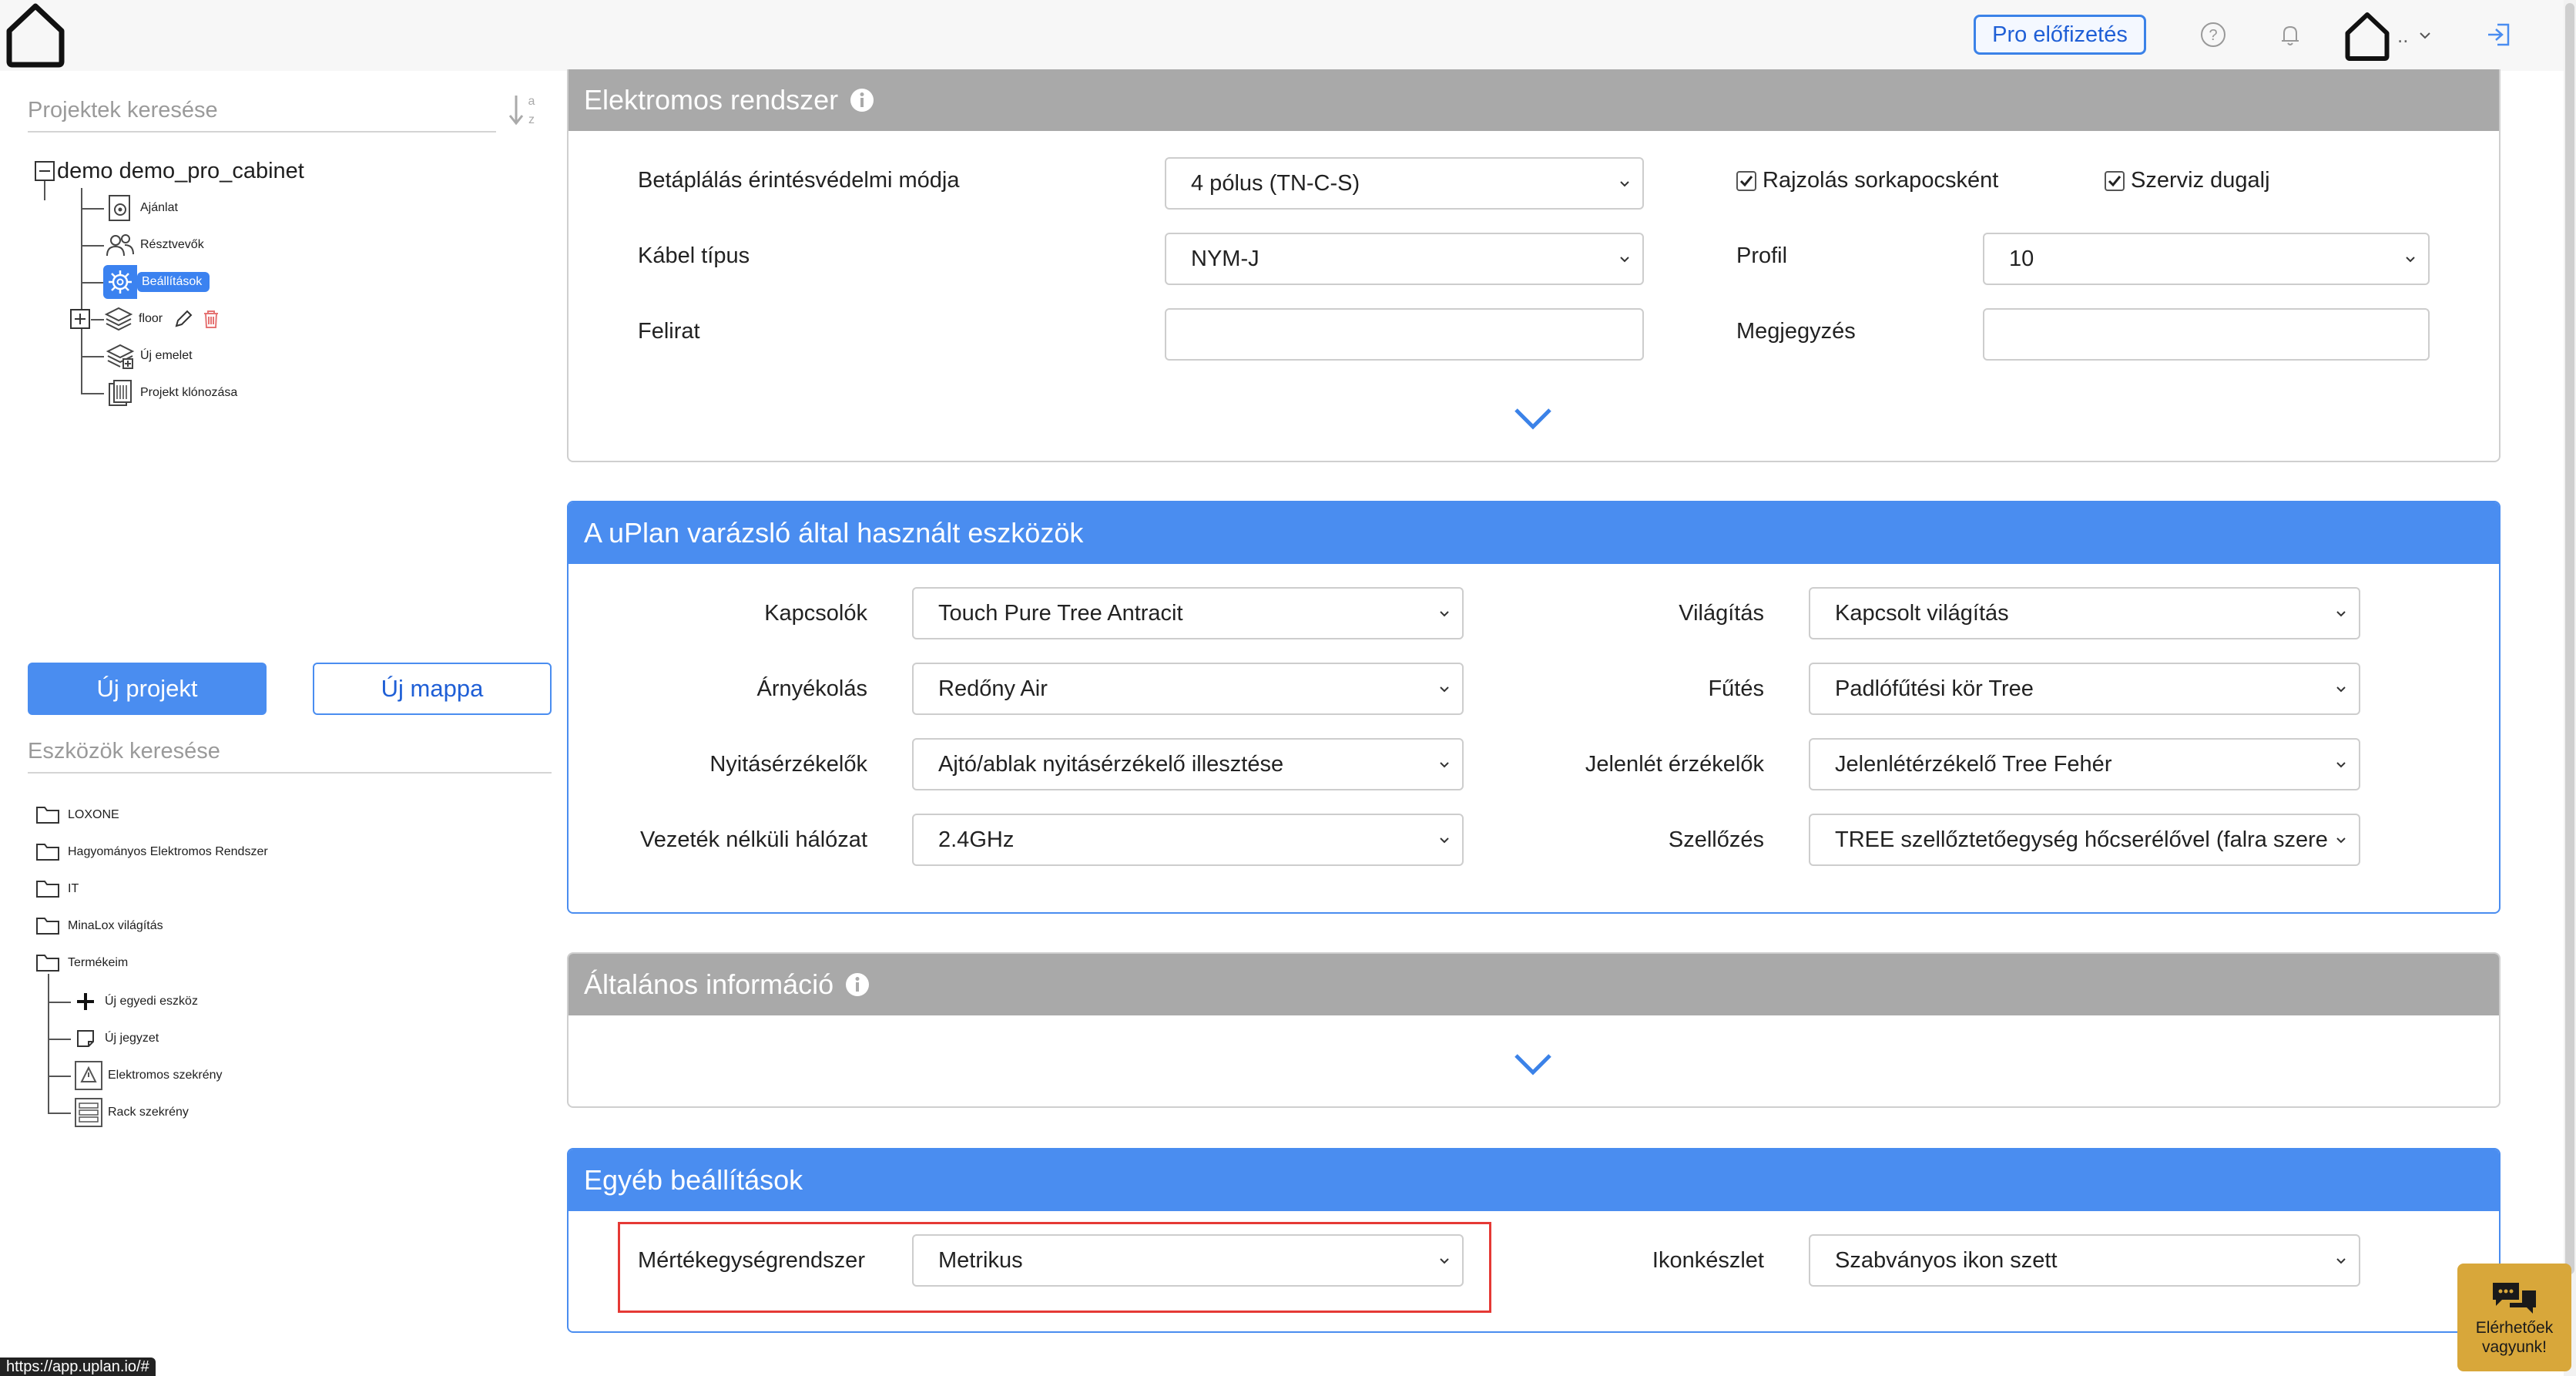 The width and height of the screenshot is (2576, 1376). Describe the element at coordinates (2084, 1260) in the screenshot. I see `iconset-select: Szabványos ikon szett` at that location.